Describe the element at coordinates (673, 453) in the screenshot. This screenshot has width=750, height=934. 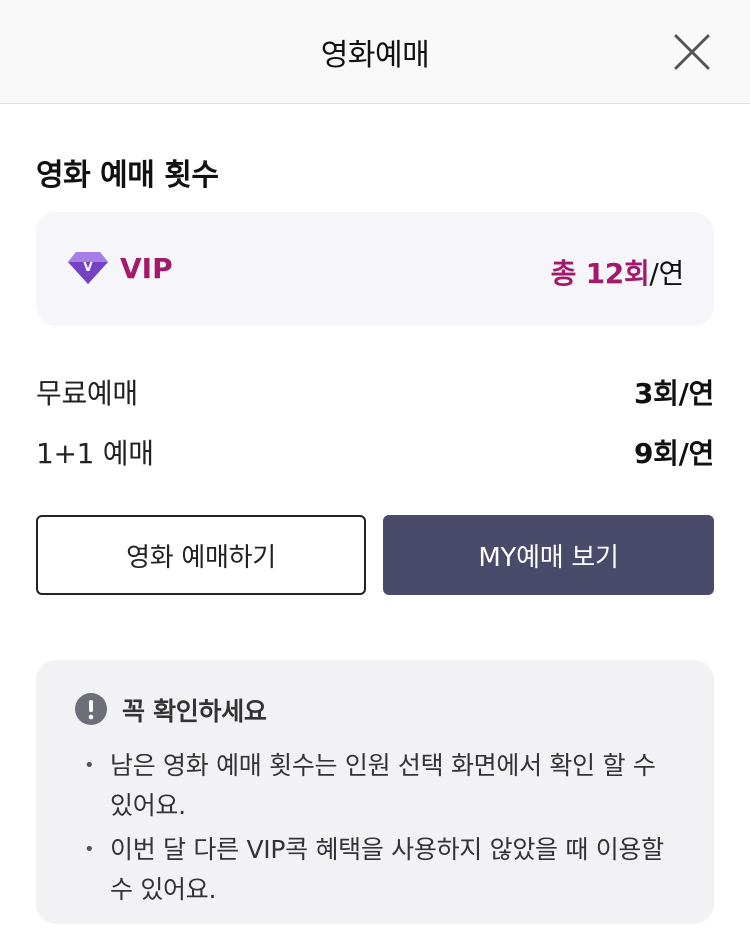
I see `one-plus-one-value: 9회/연` at that location.